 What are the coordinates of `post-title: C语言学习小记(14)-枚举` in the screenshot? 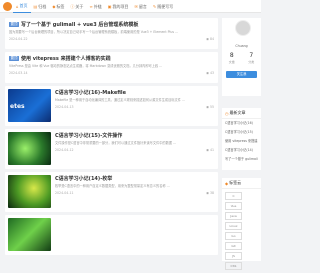 It's located at (134, 178).